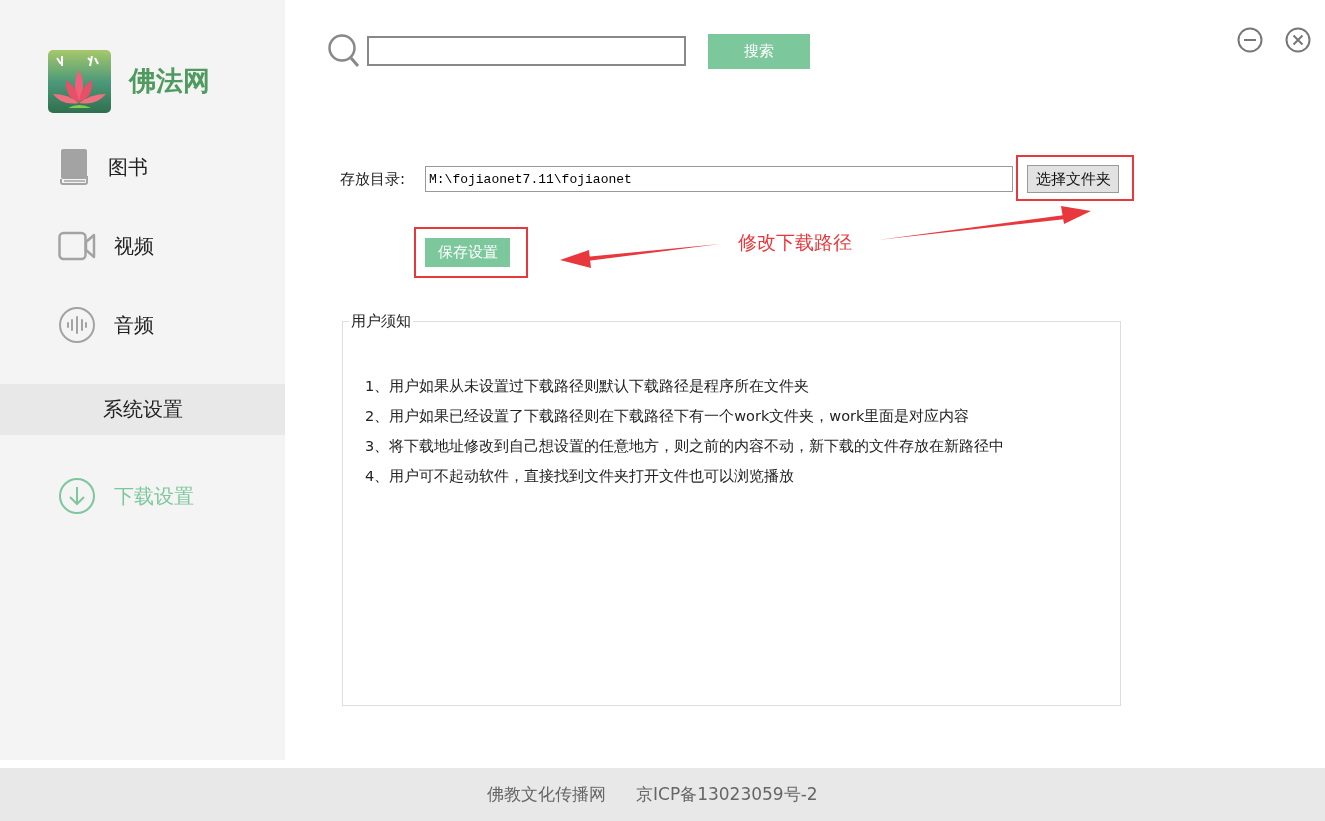 This screenshot has height=821, width=1325. What do you see at coordinates (373, 179) in the screenshot?
I see `field-label: 存放目录:` at bounding box center [373, 179].